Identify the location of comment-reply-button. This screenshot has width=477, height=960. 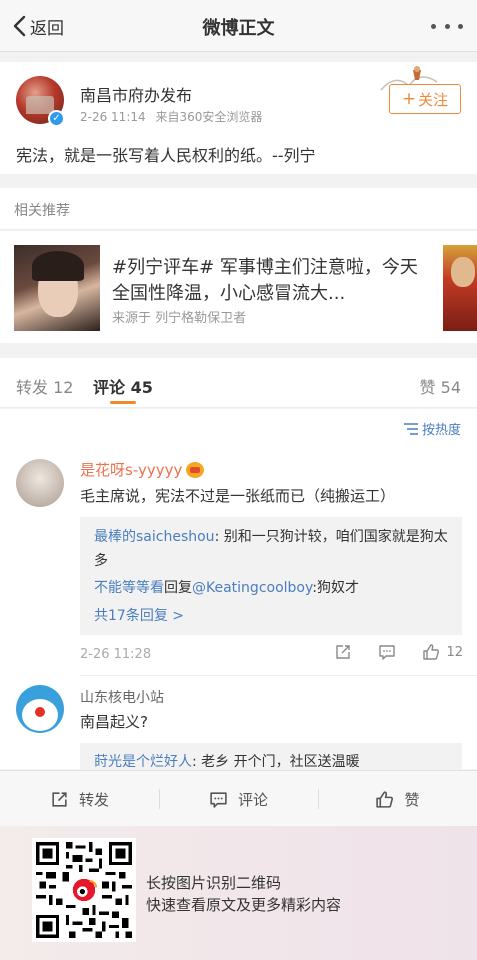
(387, 652).